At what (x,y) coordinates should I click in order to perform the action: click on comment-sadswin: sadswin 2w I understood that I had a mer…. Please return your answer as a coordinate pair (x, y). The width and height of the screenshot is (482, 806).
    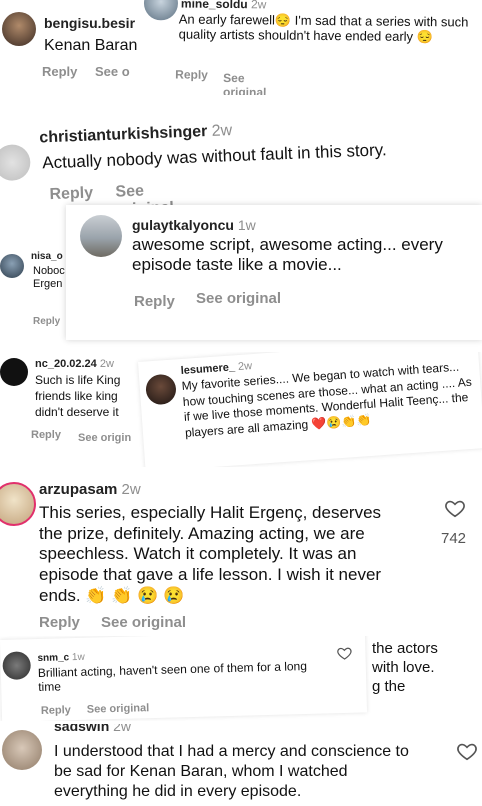
    Looking at the image, I should click on (241, 765).